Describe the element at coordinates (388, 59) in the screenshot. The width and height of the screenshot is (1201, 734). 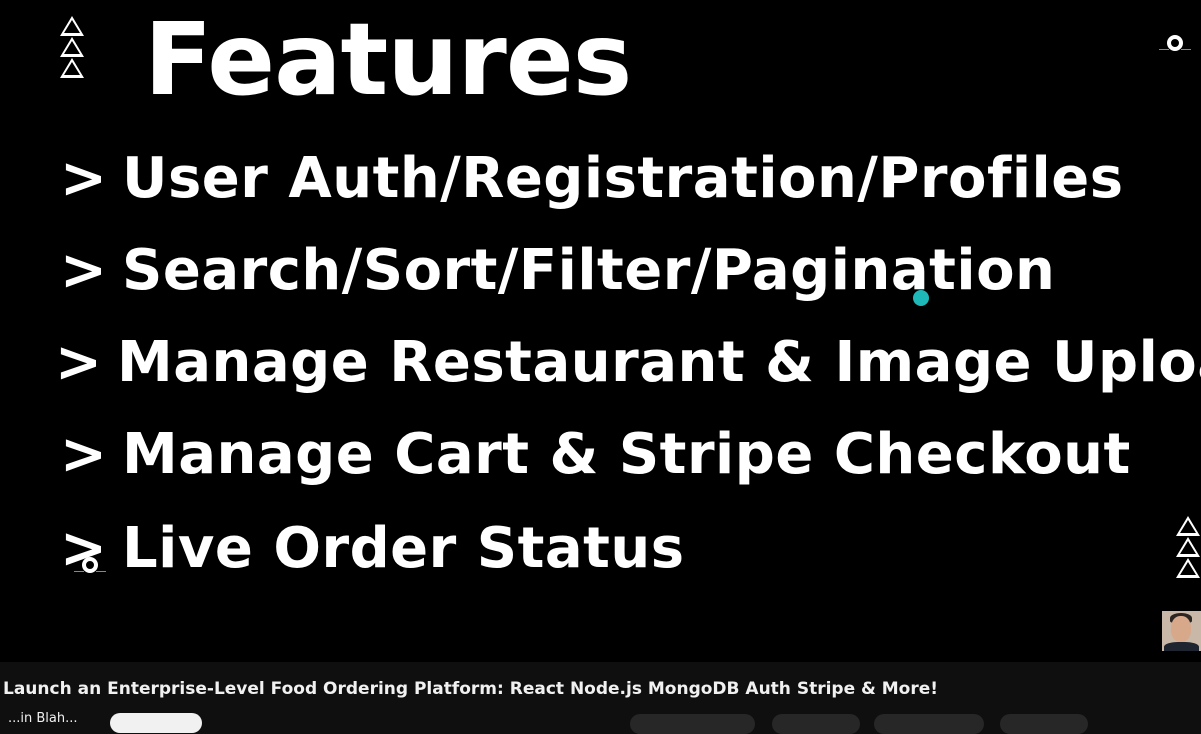
I see `slide-title: Features` at that location.